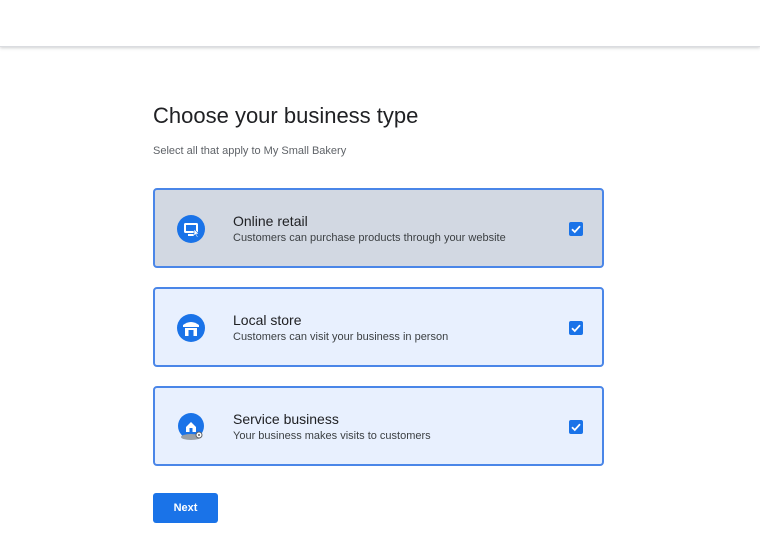 Image resolution: width=760 pixels, height=550 pixels. What do you see at coordinates (250, 151) in the screenshot?
I see `page-subtitle: Select all that apply to My Small Bakery` at bounding box center [250, 151].